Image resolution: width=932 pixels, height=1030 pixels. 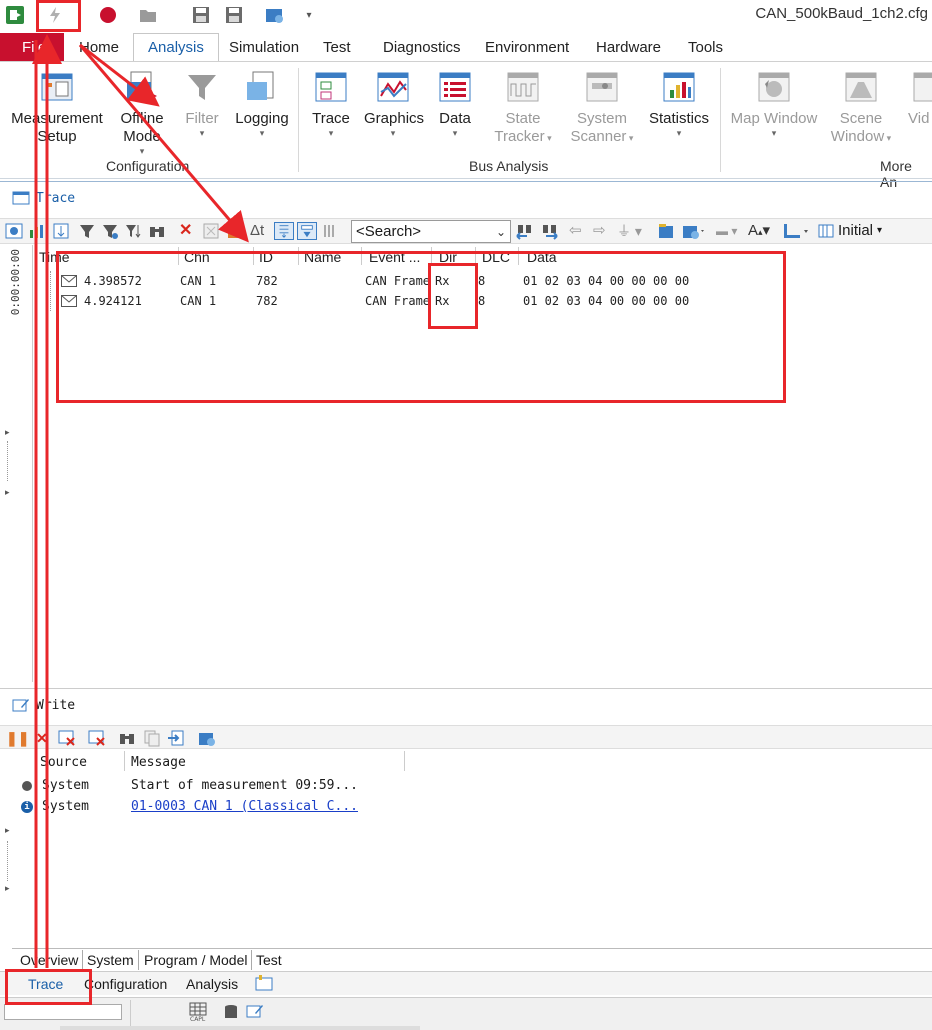 What do you see at coordinates (797, 231) in the screenshot?
I see `color-icon` at bounding box center [797, 231].